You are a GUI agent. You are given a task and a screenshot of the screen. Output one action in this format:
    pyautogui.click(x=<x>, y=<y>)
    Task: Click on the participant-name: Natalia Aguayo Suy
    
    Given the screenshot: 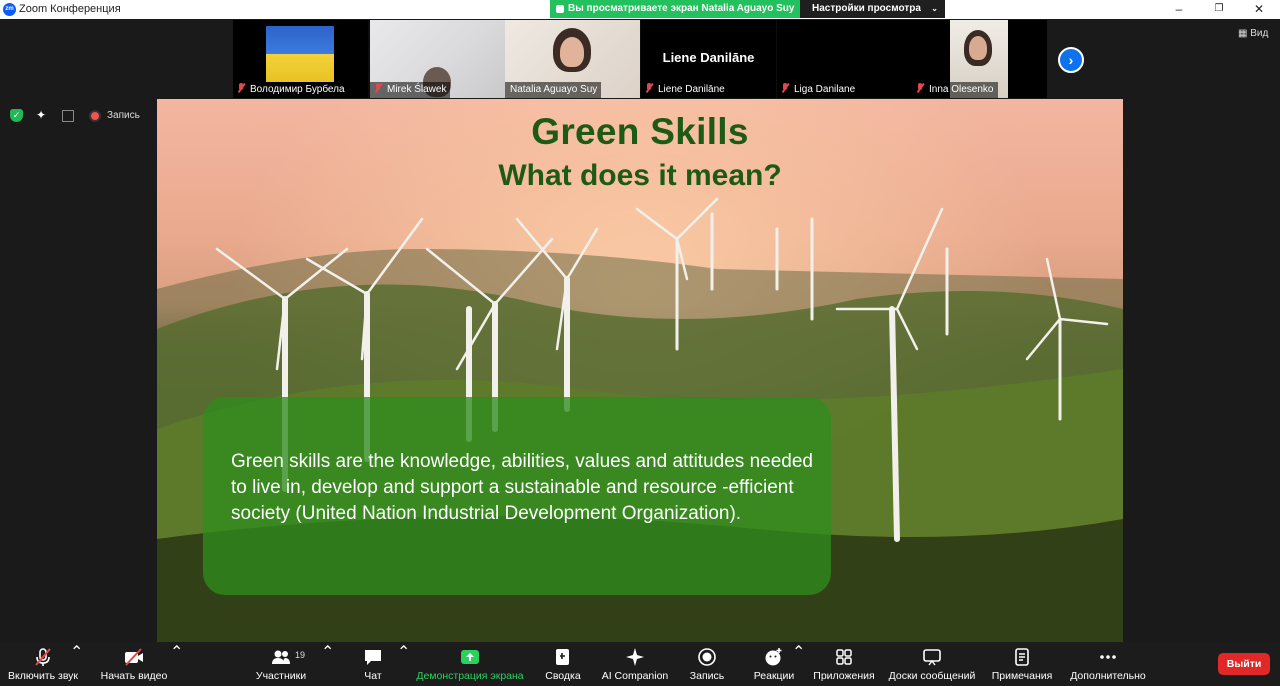 What is the action you would take?
    pyautogui.click(x=553, y=90)
    